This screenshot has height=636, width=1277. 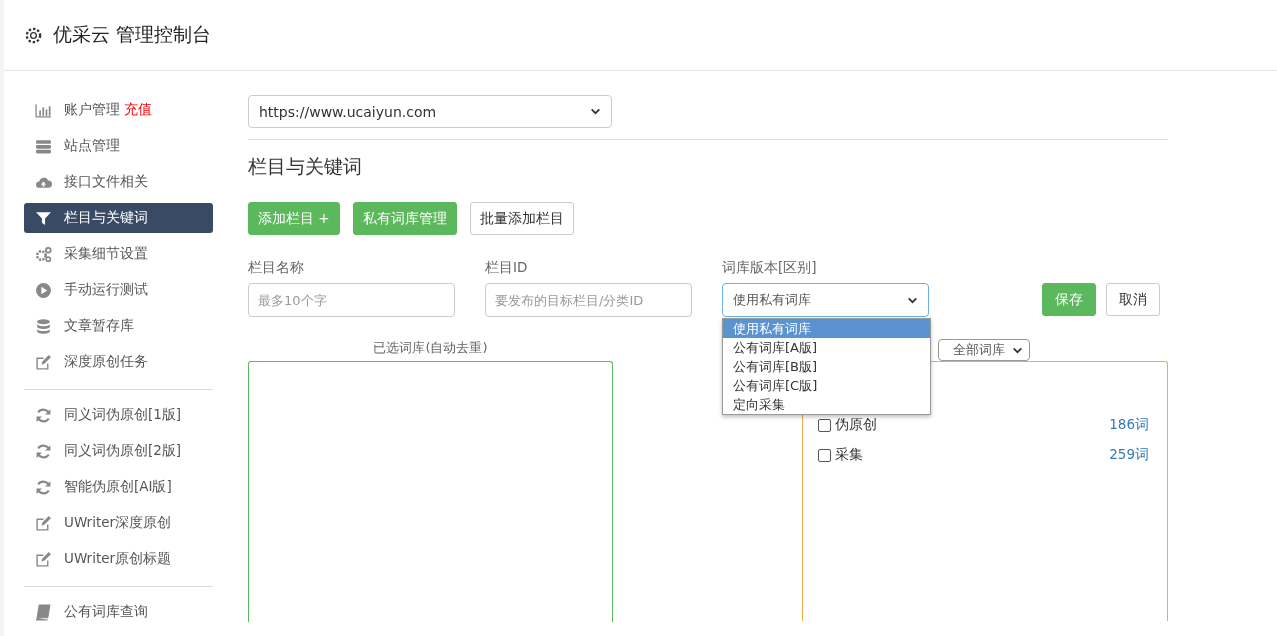 I want to click on toolbar-button: 批量添加栏目, so click(x=521, y=218).